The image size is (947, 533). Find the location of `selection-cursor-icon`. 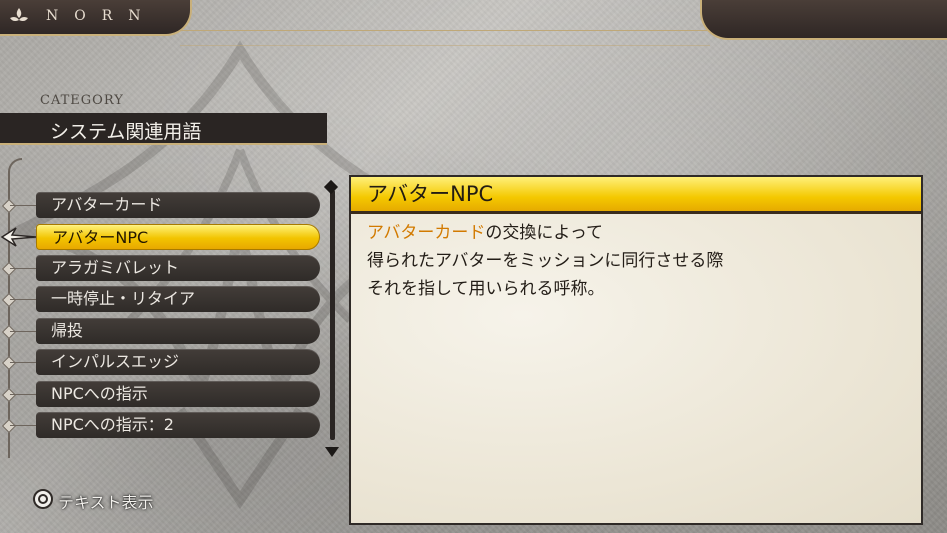

selection-cursor-icon is located at coordinates (18, 237).